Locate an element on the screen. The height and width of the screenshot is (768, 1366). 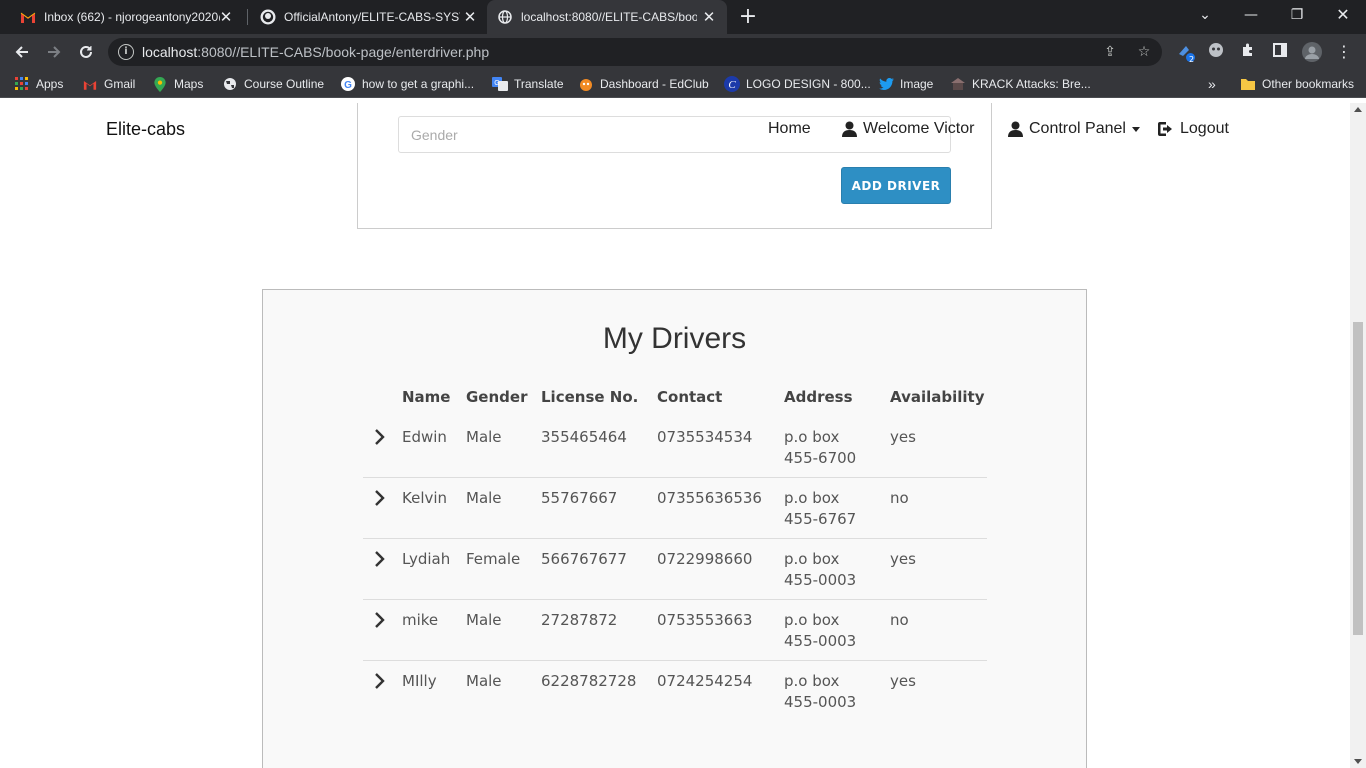
tab-localhost: localhost:8080//ELITE-CABS/book-page ✕ is located at coordinates (607, 17).